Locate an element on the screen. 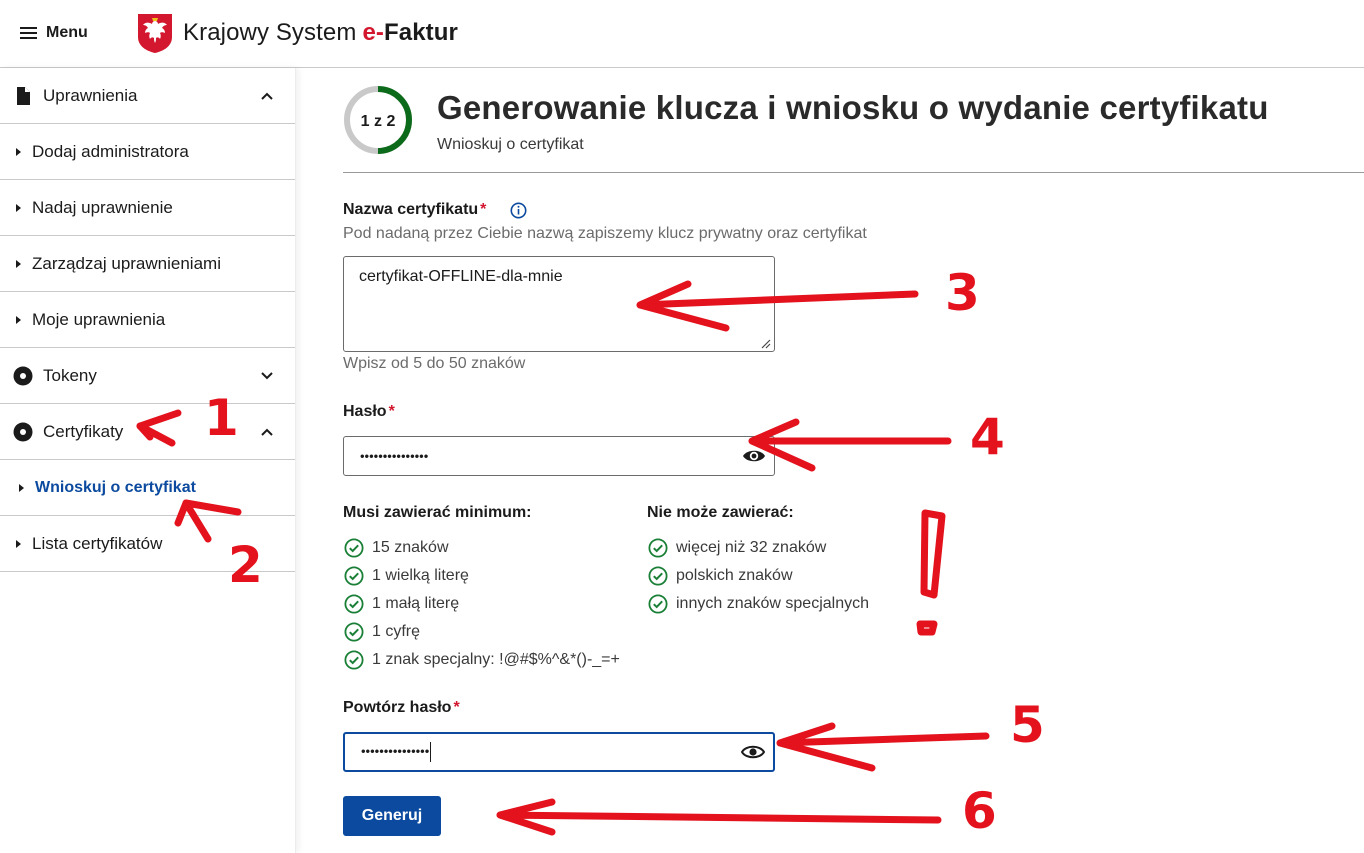 The image size is (1364, 853). sidebar-item-zarzadzaj-uprawnieniami: Zarządzaj uprawnieniami is located at coordinates (147, 264).